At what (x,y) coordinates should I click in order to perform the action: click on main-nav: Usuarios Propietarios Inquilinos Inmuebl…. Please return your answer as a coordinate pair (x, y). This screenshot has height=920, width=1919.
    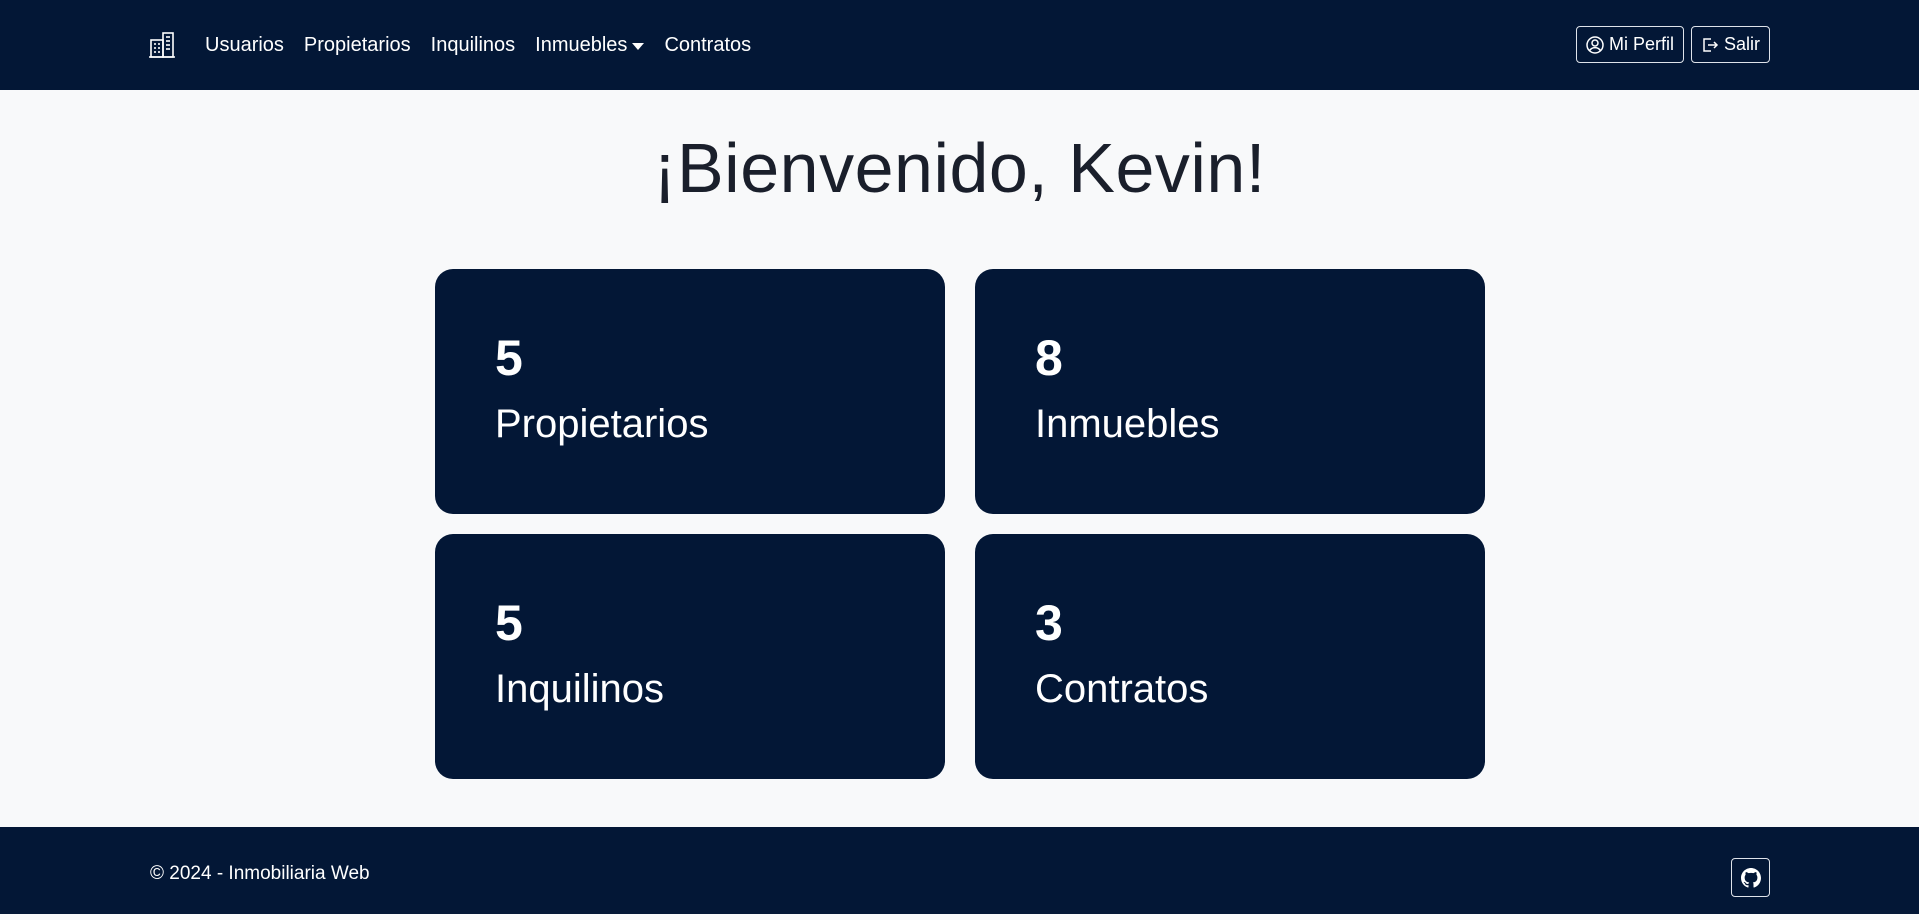
    Looking at the image, I should click on (488, 45).